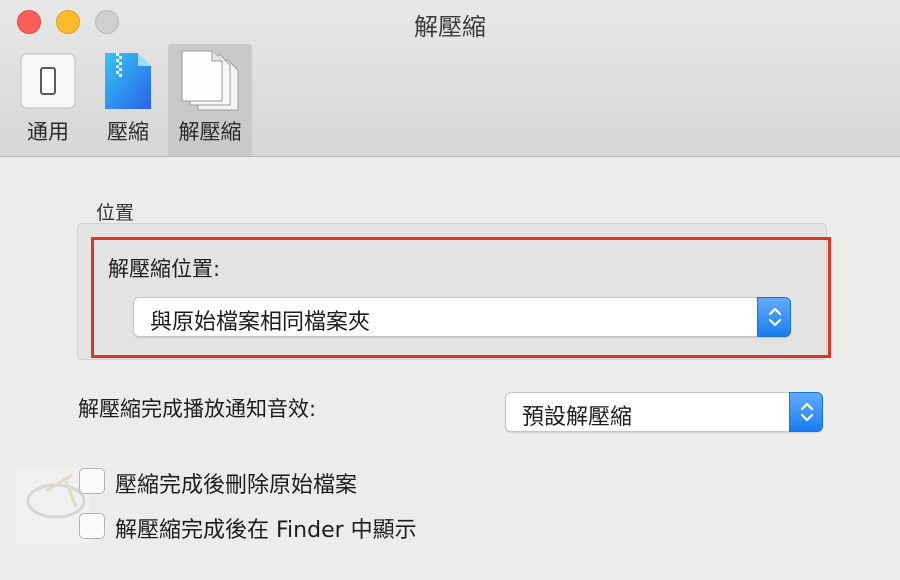  I want to click on extract-location-value: 與原始檔案相同檔案夾, so click(260, 322).